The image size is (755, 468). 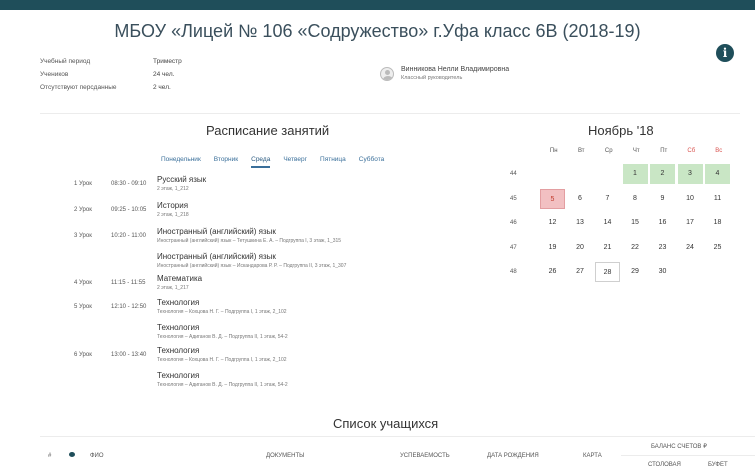 What do you see at coordinates (717, 248) in the screenshot?
I see `calendar-day: 25` at bounding box center [717, 248].